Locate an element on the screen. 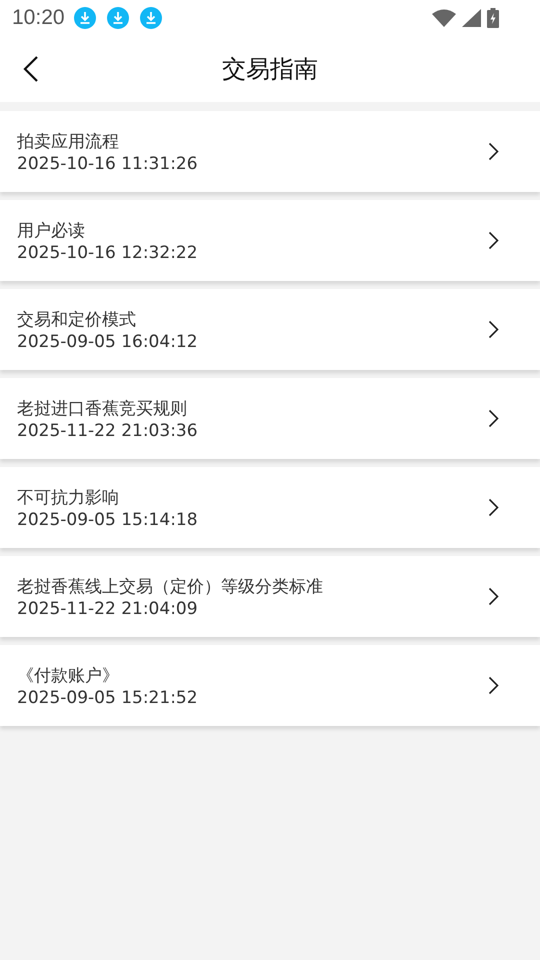 The height and width of the screenshot is (960, 540). item-title: 《付款账户》 is located at coordinates (68, 675).